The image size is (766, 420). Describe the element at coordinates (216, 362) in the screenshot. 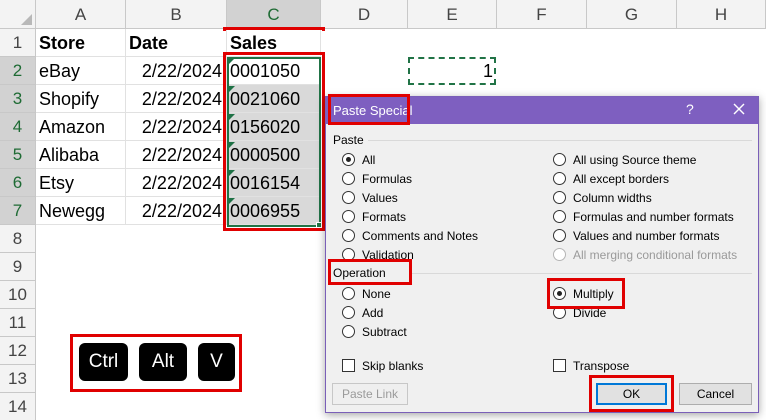

I see `key-v: V` at that location.